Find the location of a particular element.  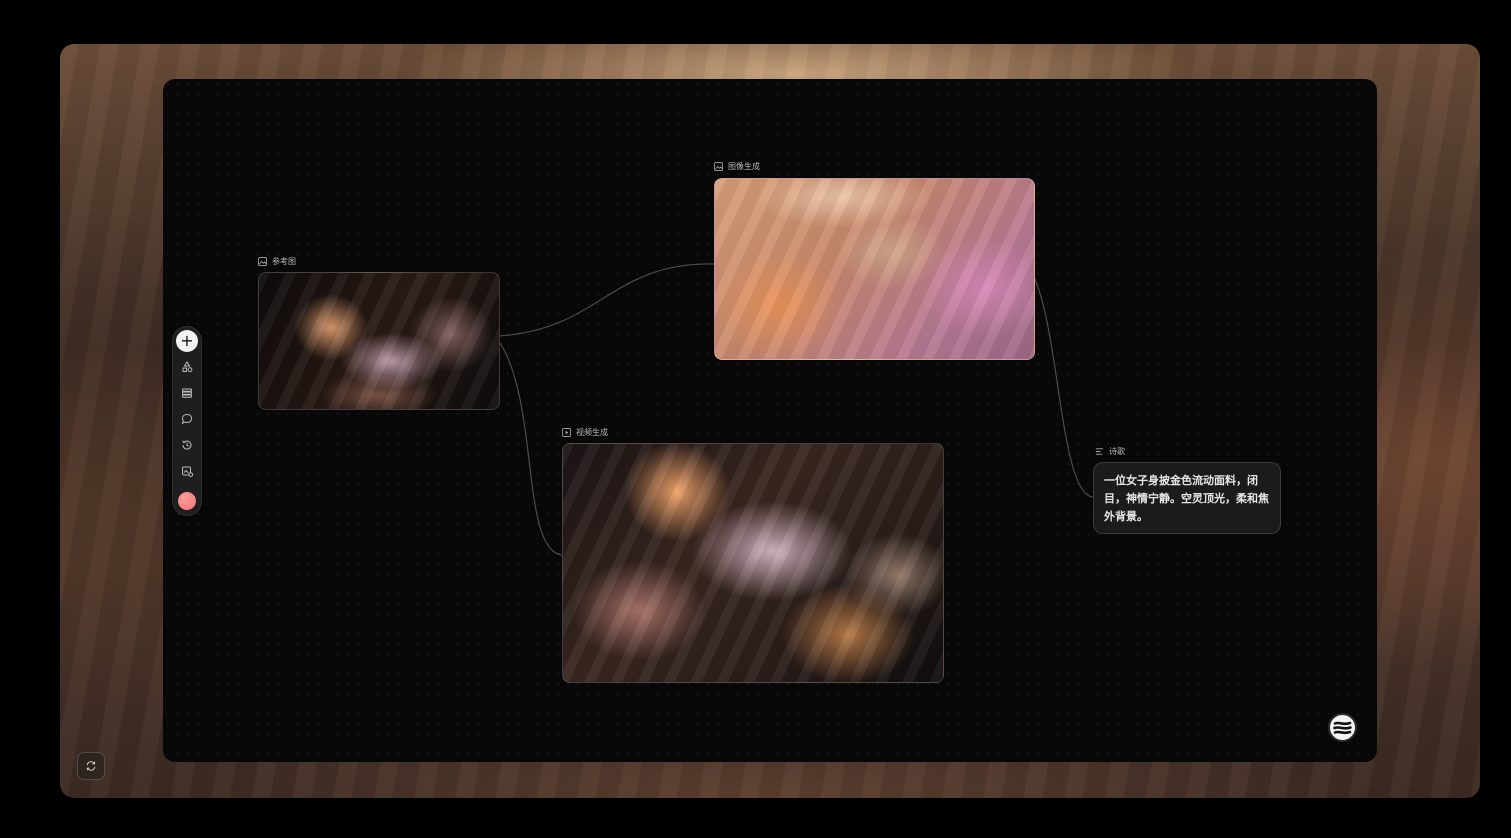

history-icon is located at coordinates (187, 445).